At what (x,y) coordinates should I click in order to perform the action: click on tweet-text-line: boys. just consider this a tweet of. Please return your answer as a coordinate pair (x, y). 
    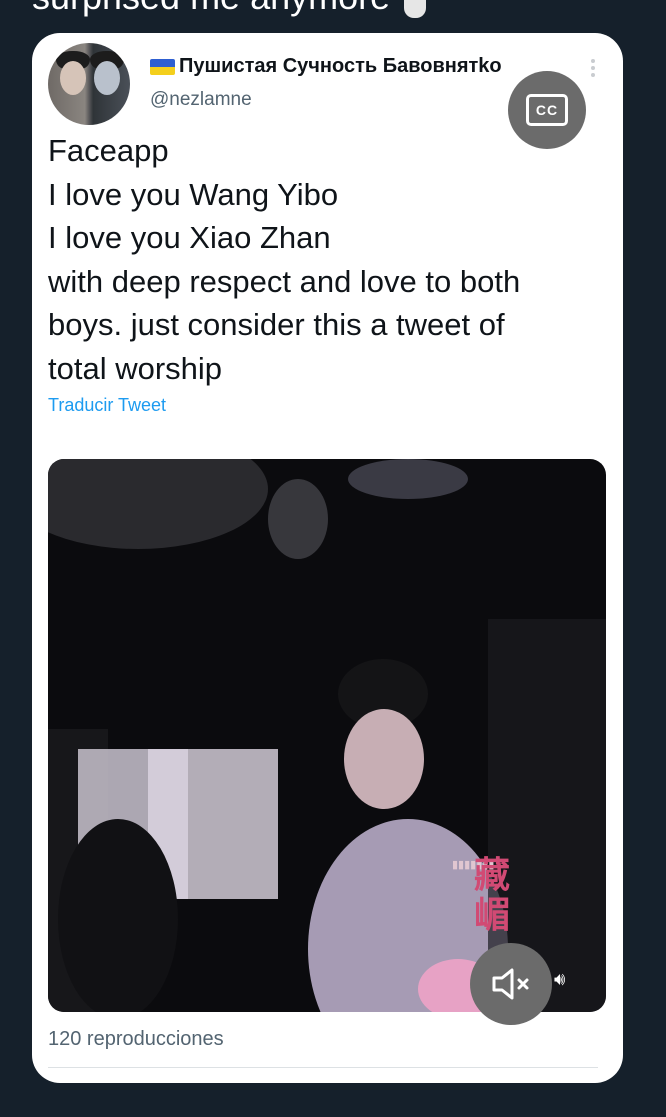
    Looking at the image, I should click on (276, 324).